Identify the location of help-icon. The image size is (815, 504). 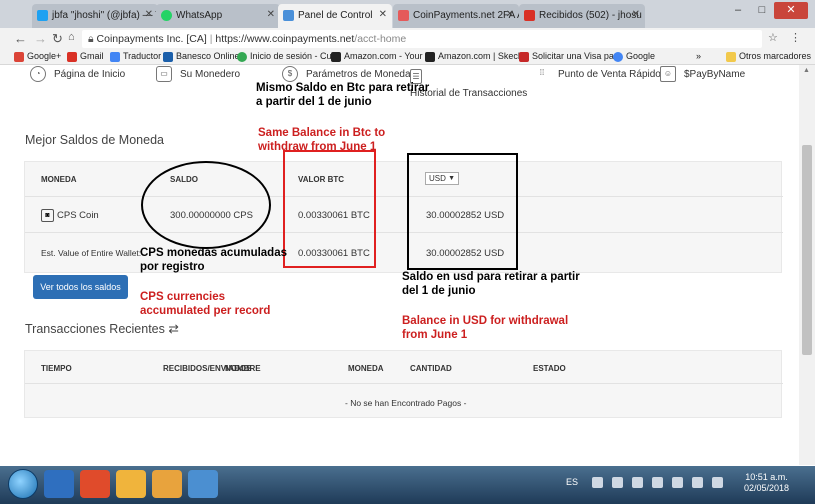
(597, 482).